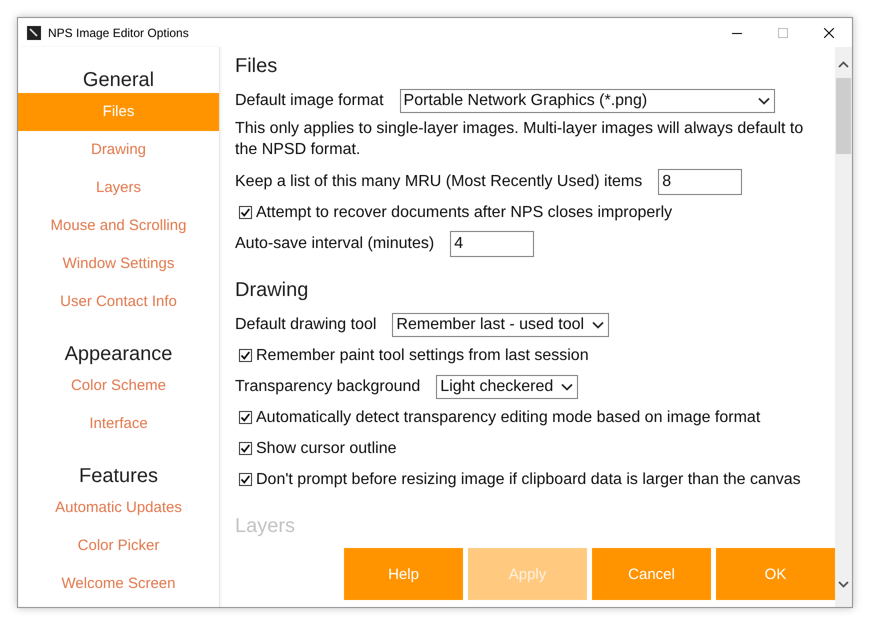 The height and width of the screenshot is (631, 874). Describe the element at coordinates (843, 327) in the screenshot. I see `scrollbar` at that location.